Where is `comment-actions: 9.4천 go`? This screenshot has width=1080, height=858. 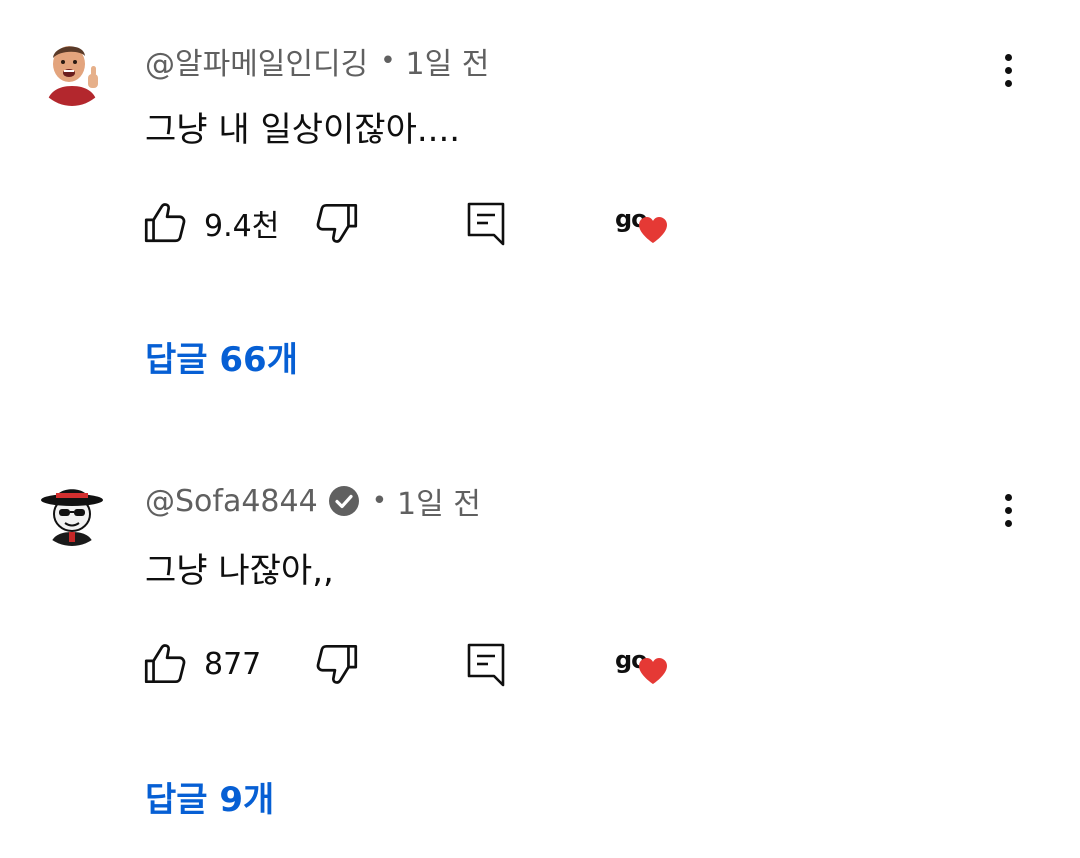 comment-actions: 9.4천 go is located at coordinates (420, 223).